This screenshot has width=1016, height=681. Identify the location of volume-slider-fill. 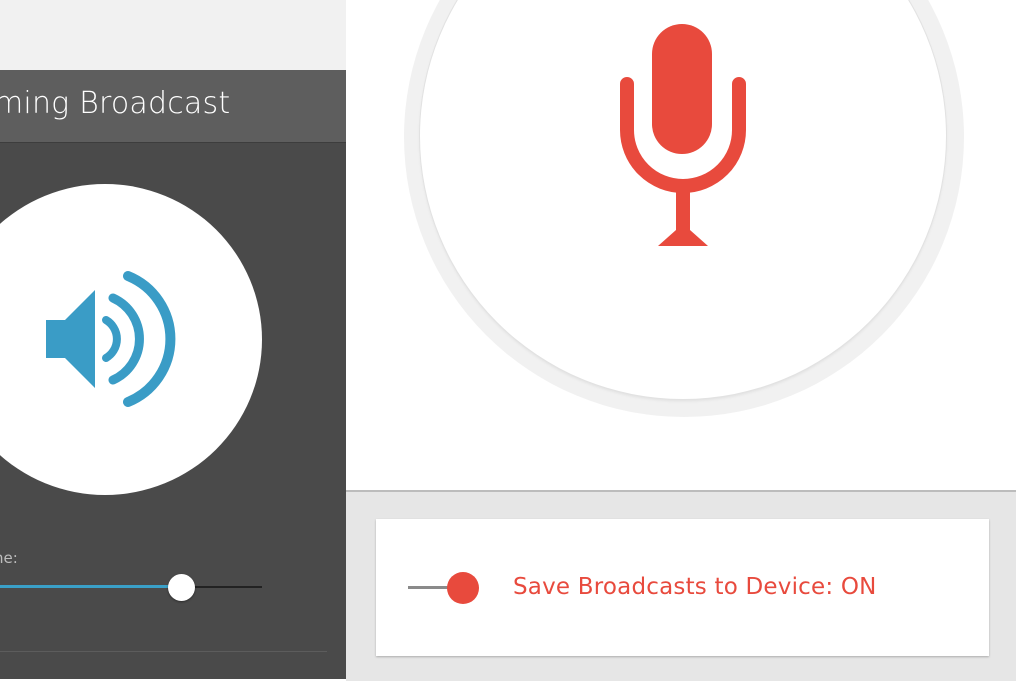
(90, 586).